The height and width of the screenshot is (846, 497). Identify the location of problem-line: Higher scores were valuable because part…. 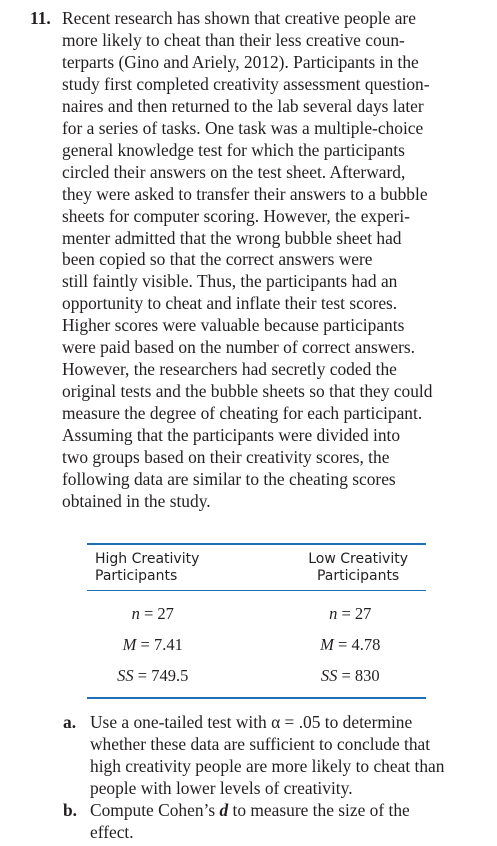
(233, 325).